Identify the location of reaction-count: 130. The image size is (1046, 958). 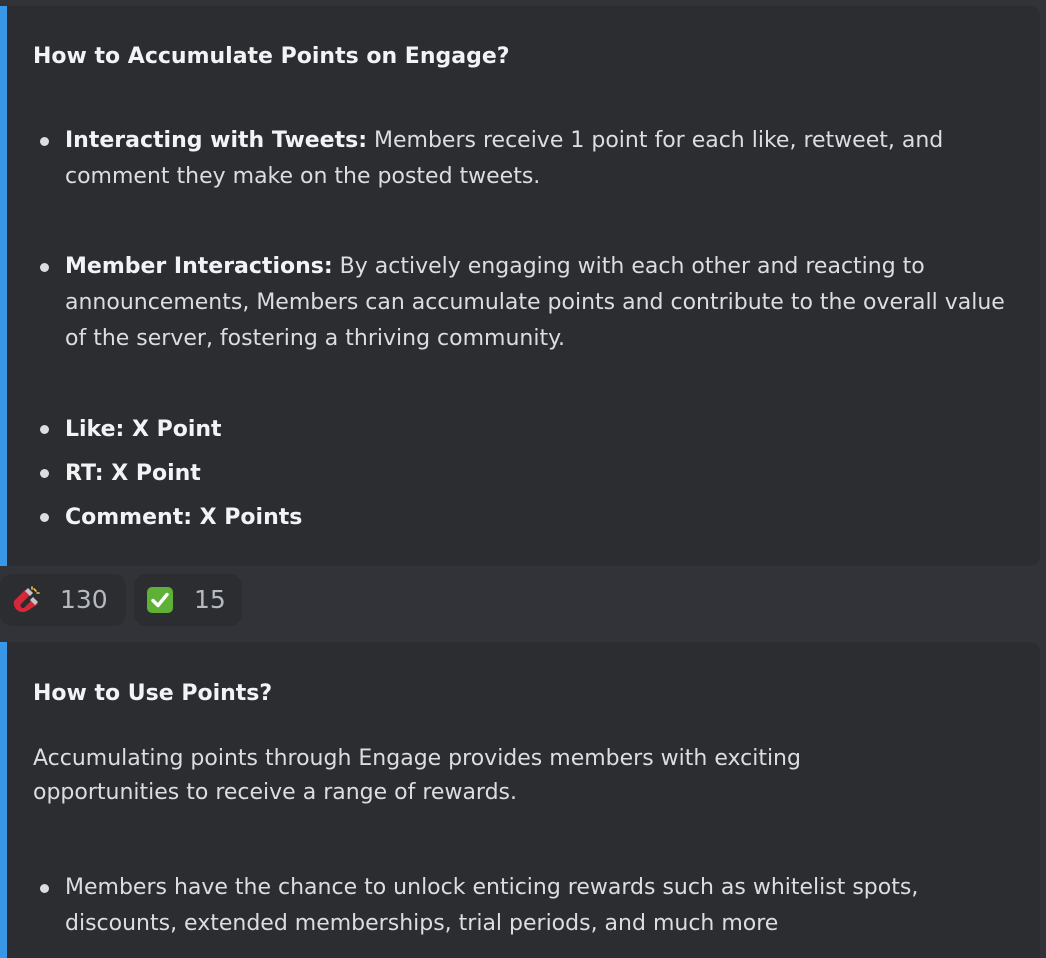
(84, 599).